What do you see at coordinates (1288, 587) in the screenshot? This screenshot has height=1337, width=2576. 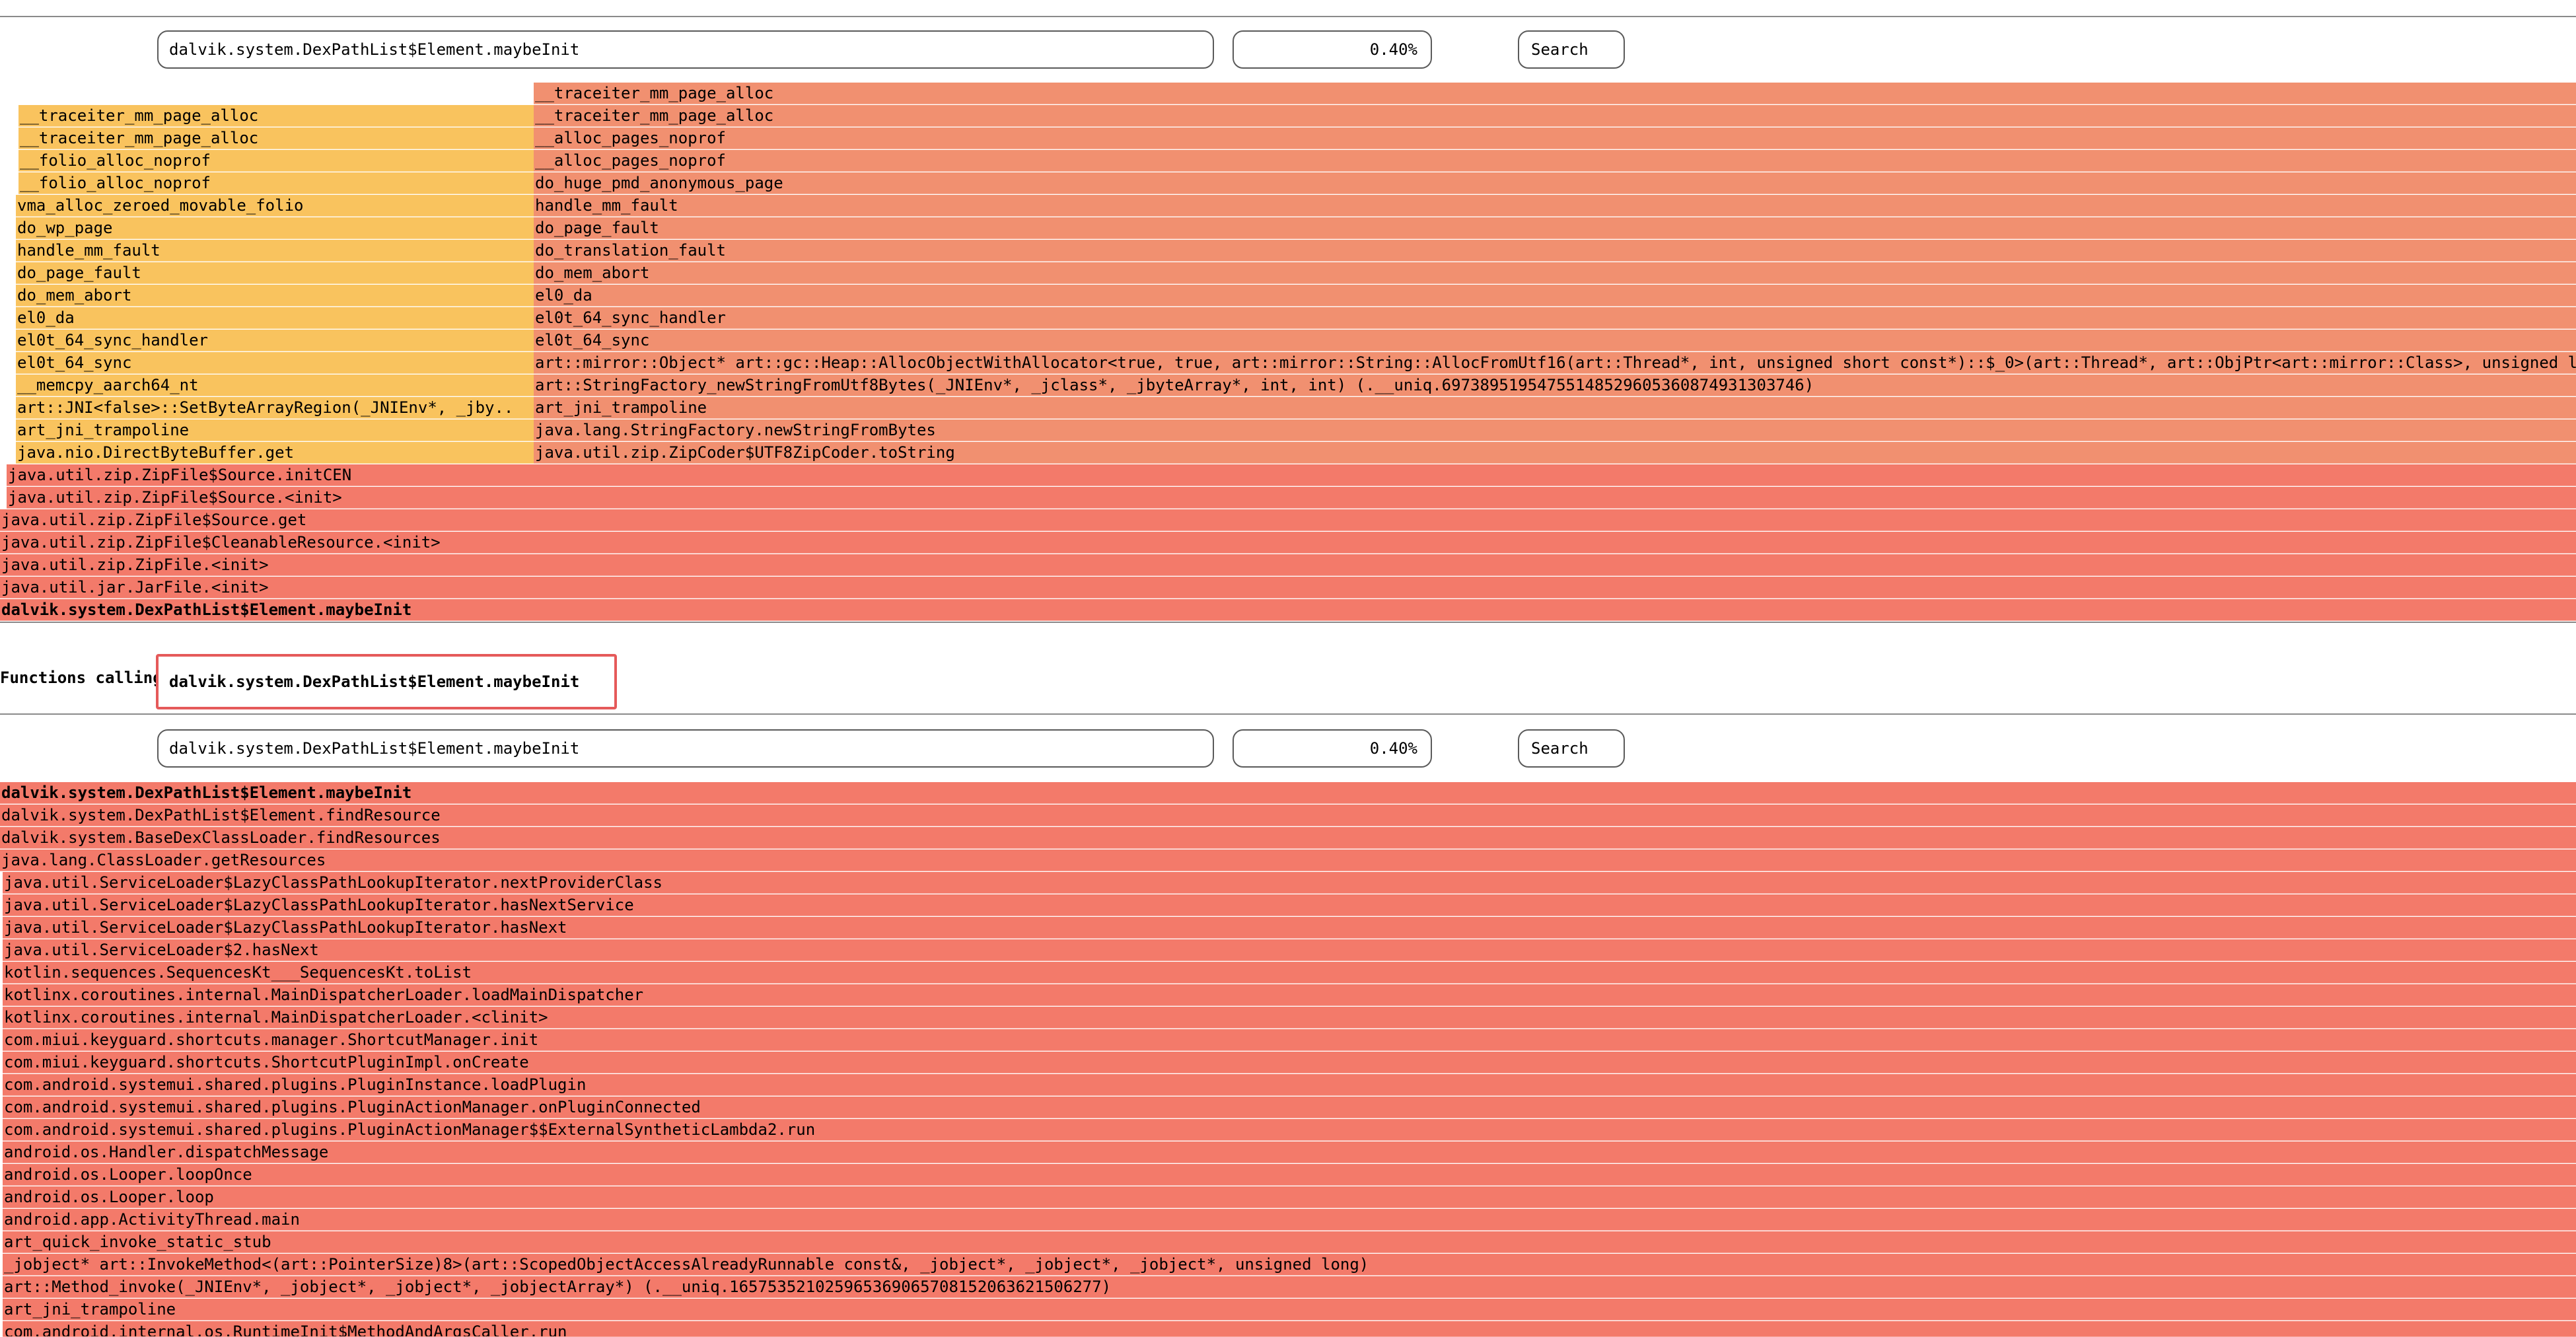 I see `flame-frame: java.util.jar.JarFile.<init>` at bounding box center [1288, 587].